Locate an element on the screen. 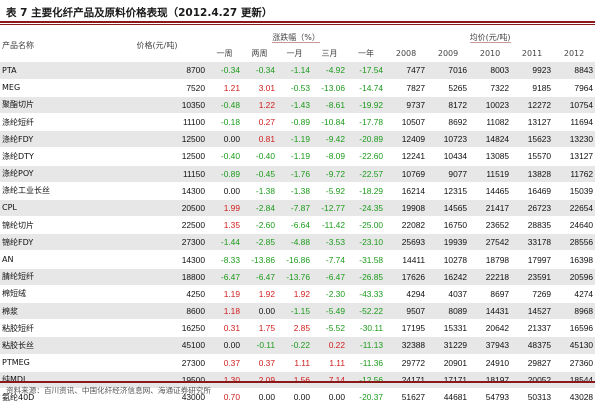  avg-price-cell: 43028 is located at coordinates (574, 396).